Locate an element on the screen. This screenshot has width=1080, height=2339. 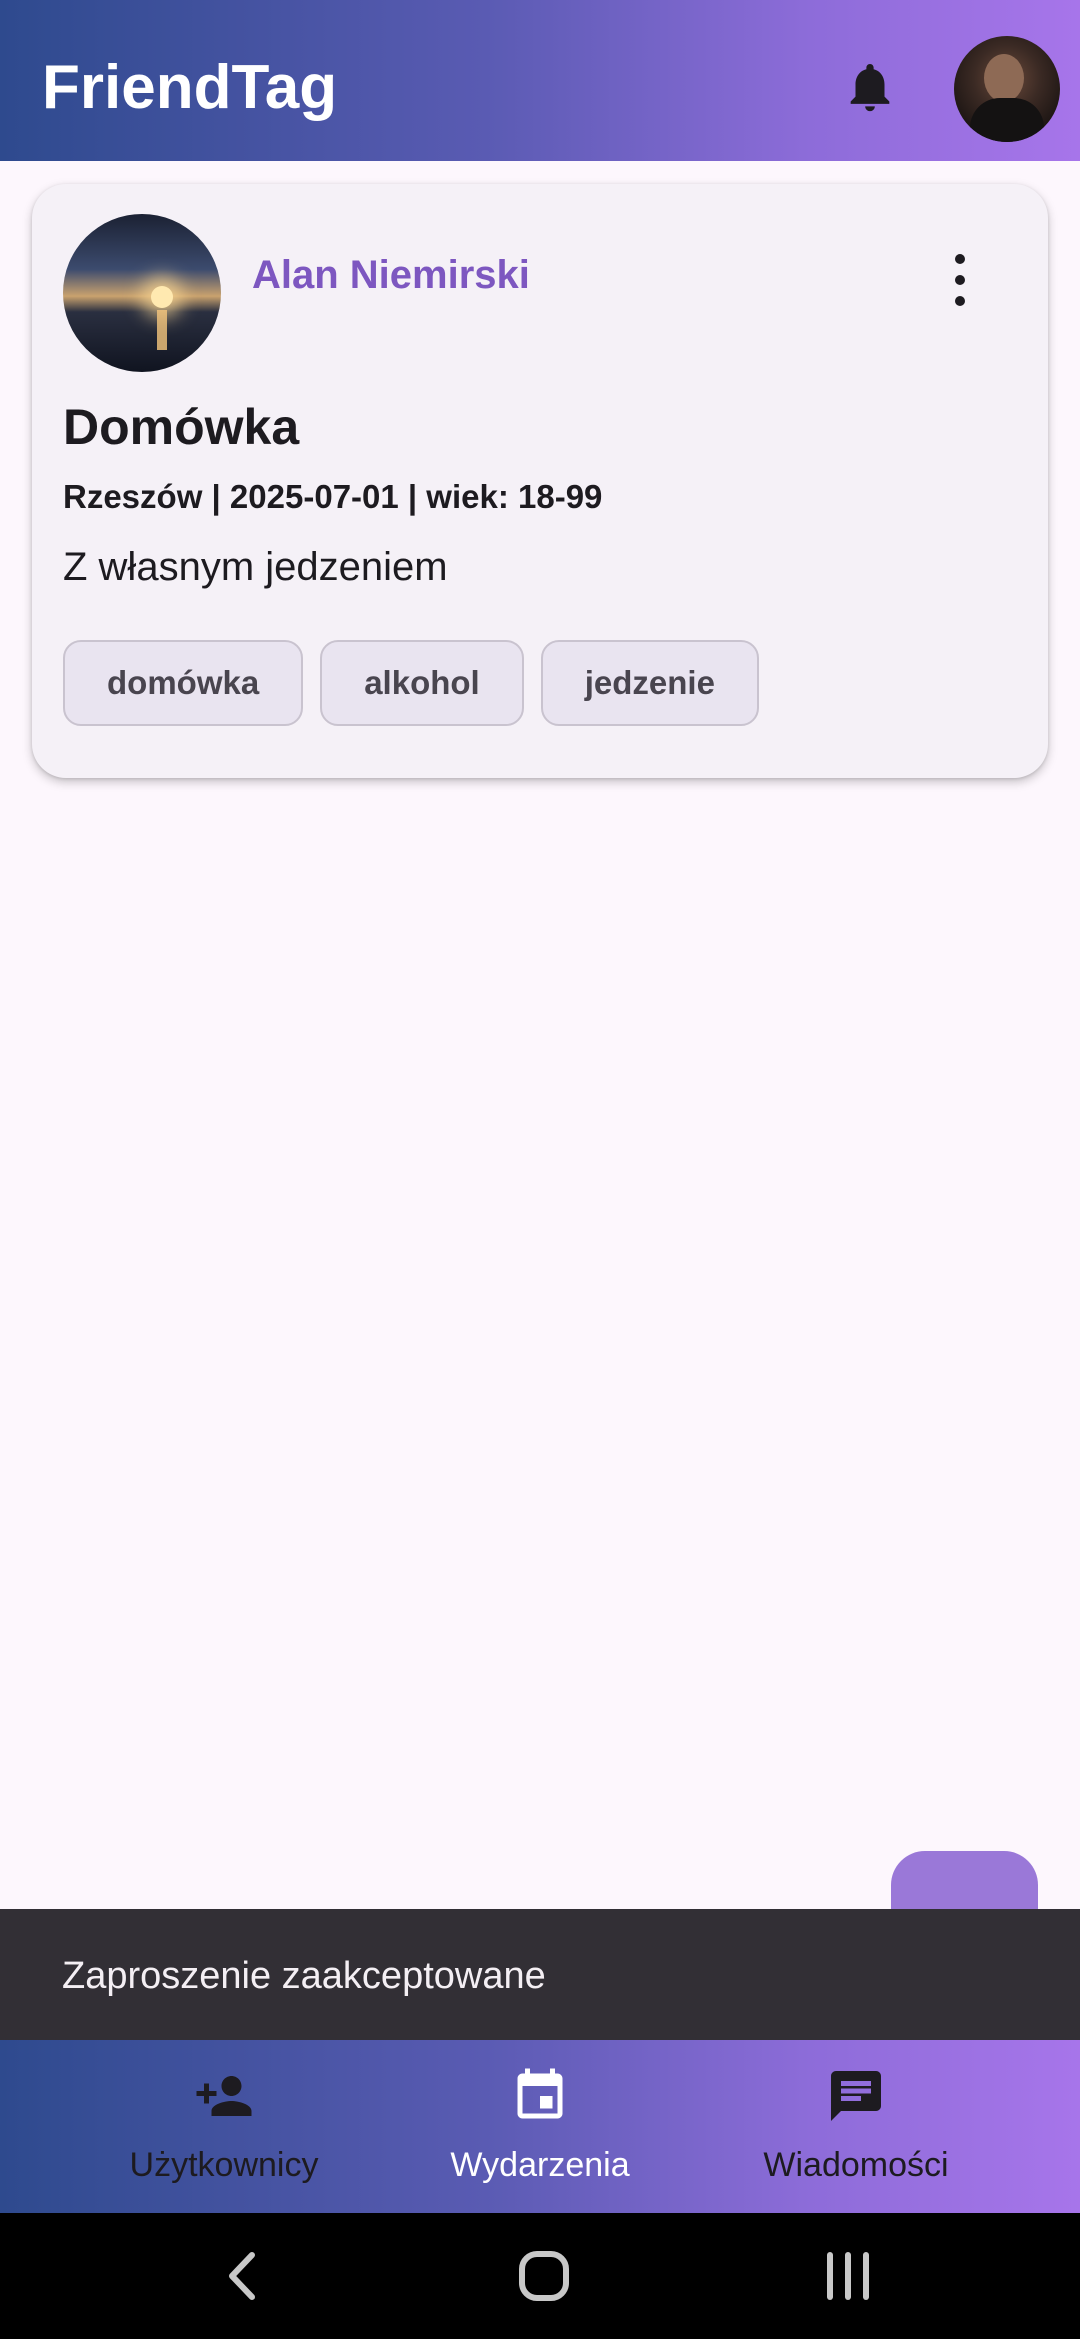
nav-label-events: Wydarzenia is located at coordinates (540, 2165).